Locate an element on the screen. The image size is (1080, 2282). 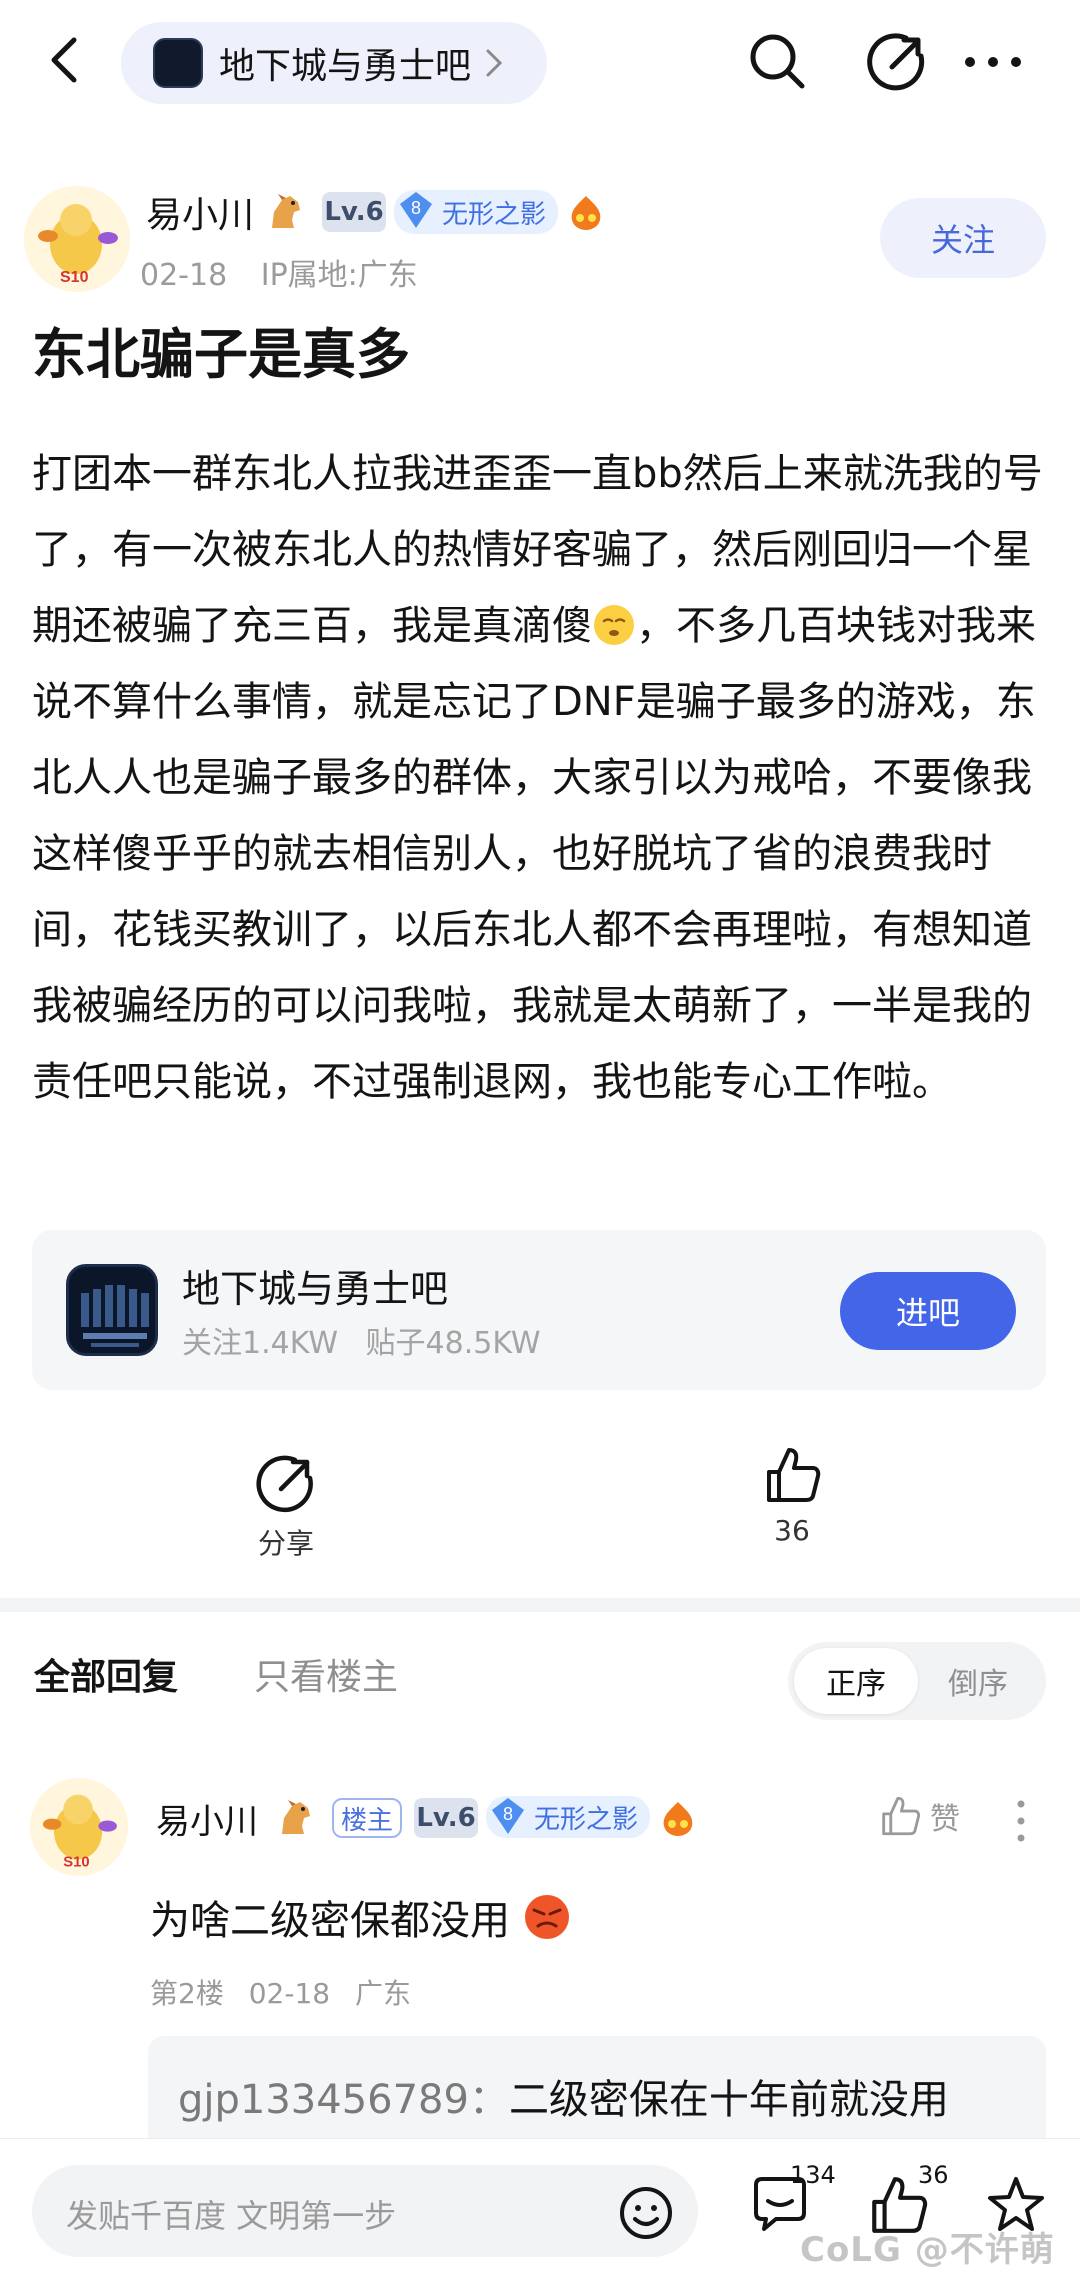
comment-count: 134 is located at coordinates (813, 2175).